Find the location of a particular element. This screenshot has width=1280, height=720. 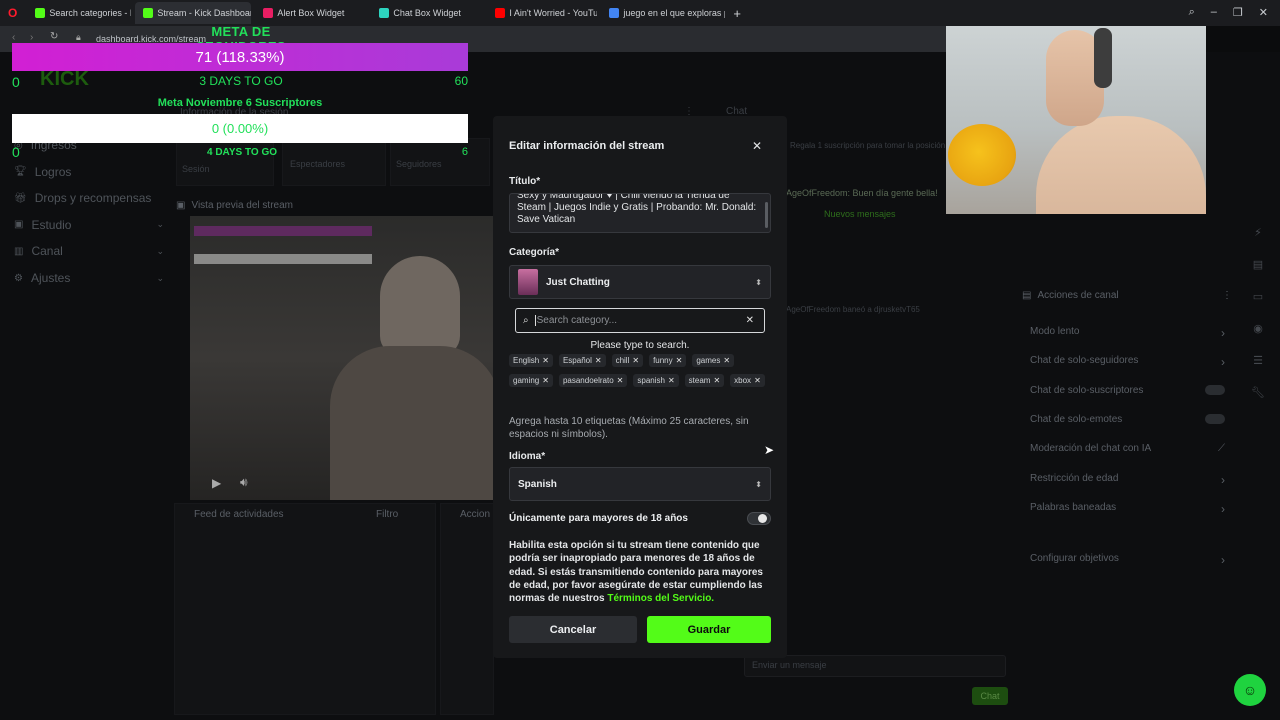

save-button: Guardar is located at coordinates (709, 629).